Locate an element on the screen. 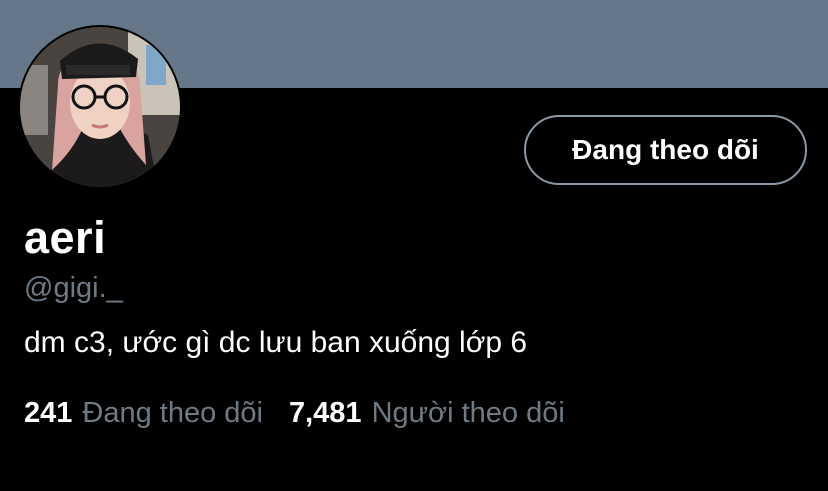  following-label: Đang theo dõi is located at coordinates (172, 413).